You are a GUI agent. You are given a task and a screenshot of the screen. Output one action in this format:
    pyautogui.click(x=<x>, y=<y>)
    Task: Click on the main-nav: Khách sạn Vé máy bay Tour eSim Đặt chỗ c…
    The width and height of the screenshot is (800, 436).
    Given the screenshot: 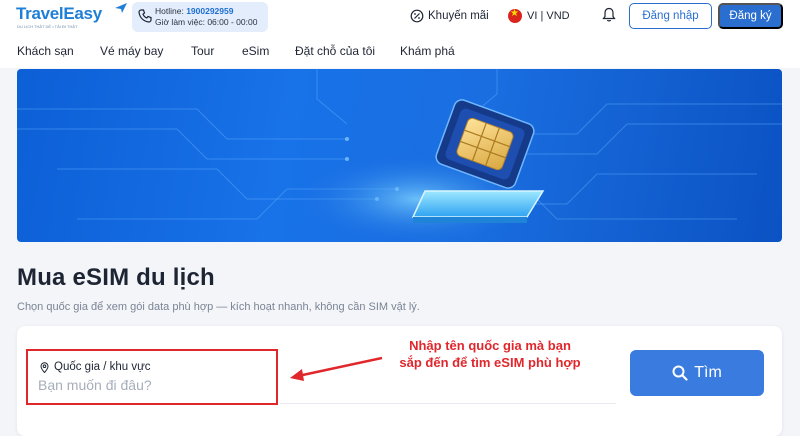 What is the action you would take?
    pyautogui.click(x=400, y=52)
    